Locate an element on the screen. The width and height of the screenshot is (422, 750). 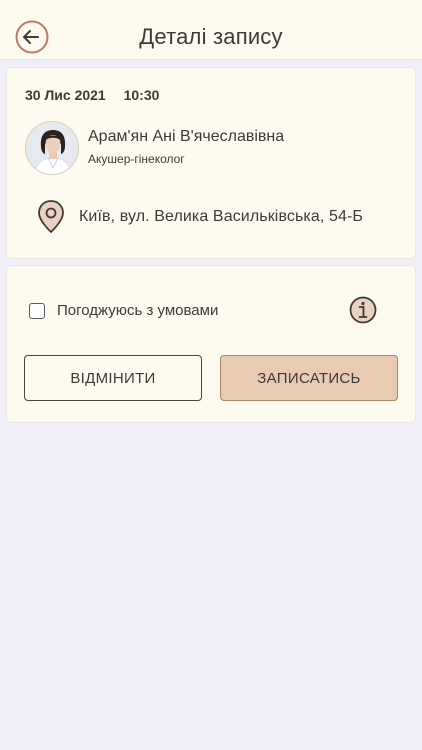
appointment-date: 30 Лис 2021 is located at coordinates (65, 95).